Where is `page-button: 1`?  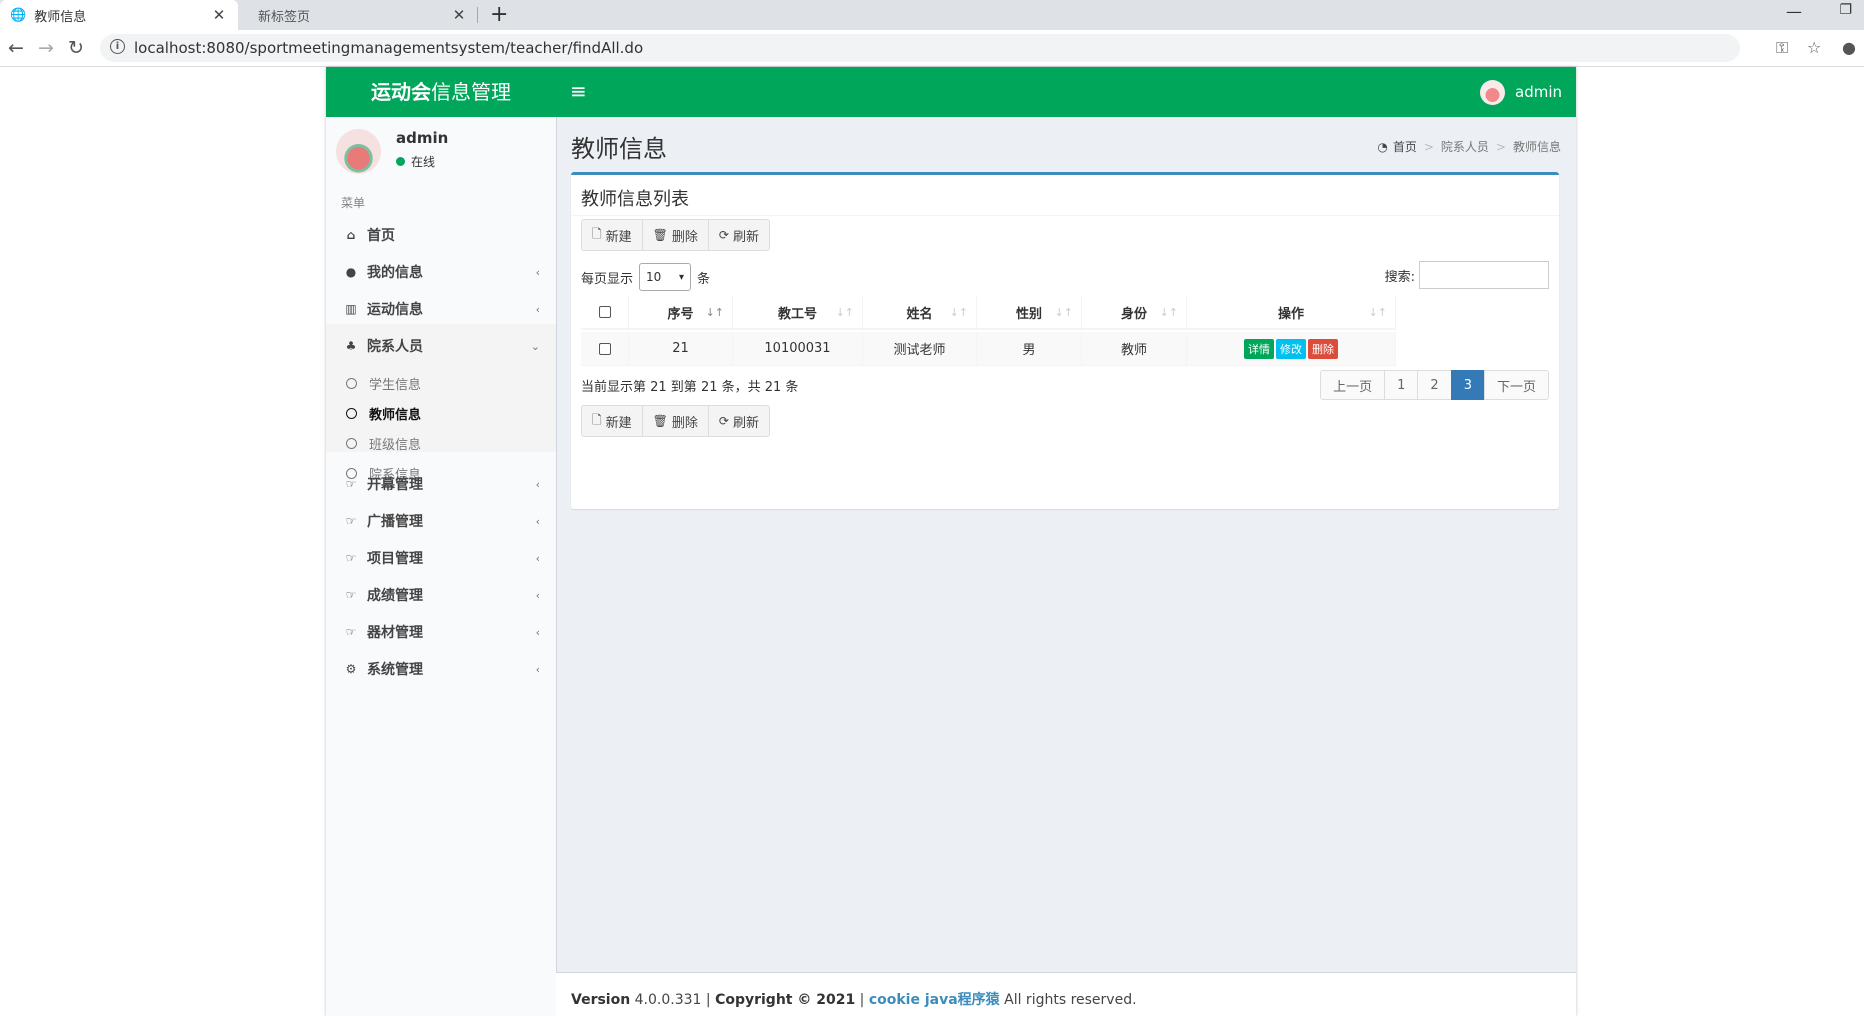 page-button: 1 is located at coordinates (1401, 385).